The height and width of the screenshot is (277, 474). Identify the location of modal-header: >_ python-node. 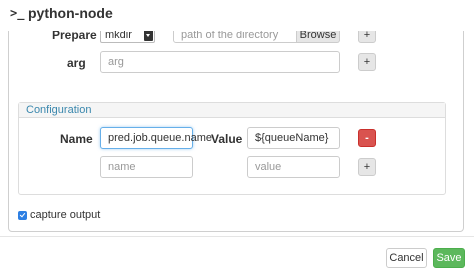
(237, 15).